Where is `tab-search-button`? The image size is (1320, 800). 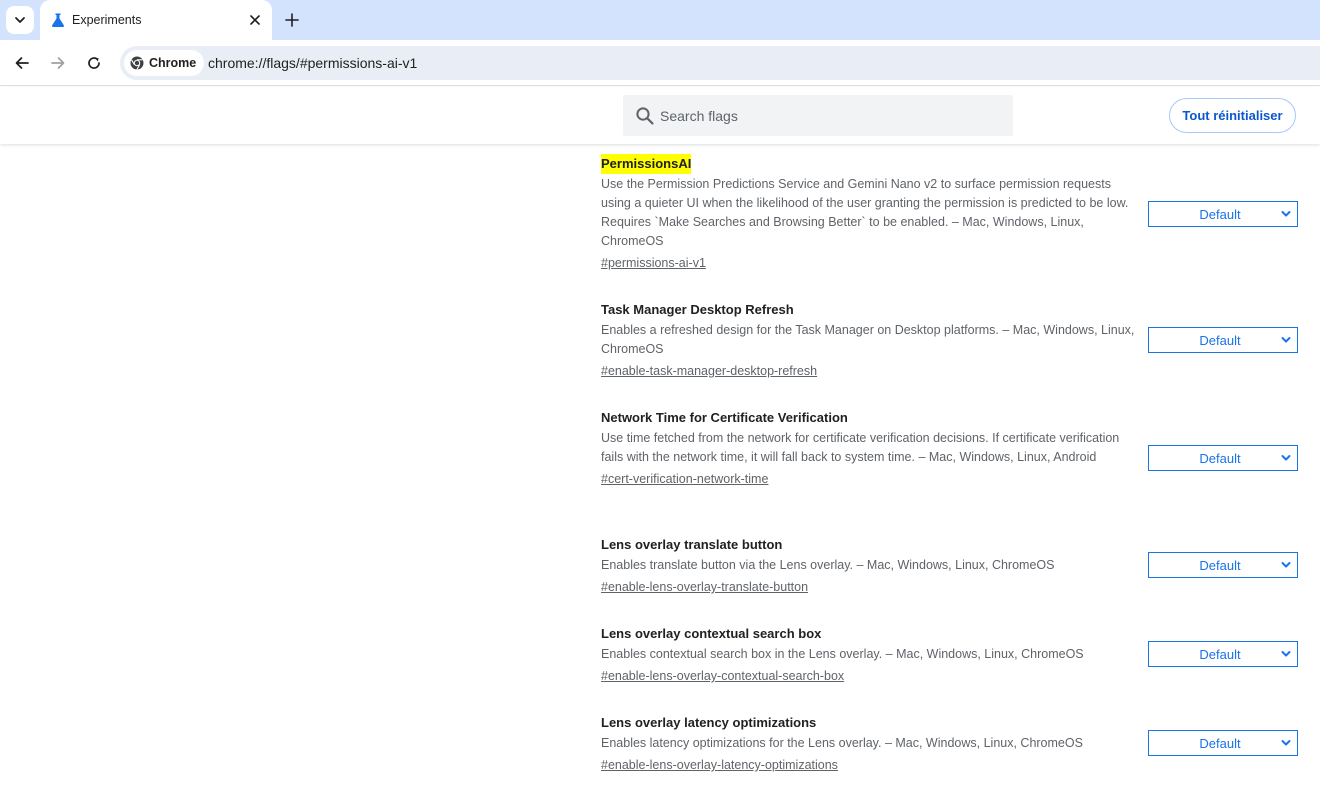 tab-search-button is located at coordinates (20, 20).